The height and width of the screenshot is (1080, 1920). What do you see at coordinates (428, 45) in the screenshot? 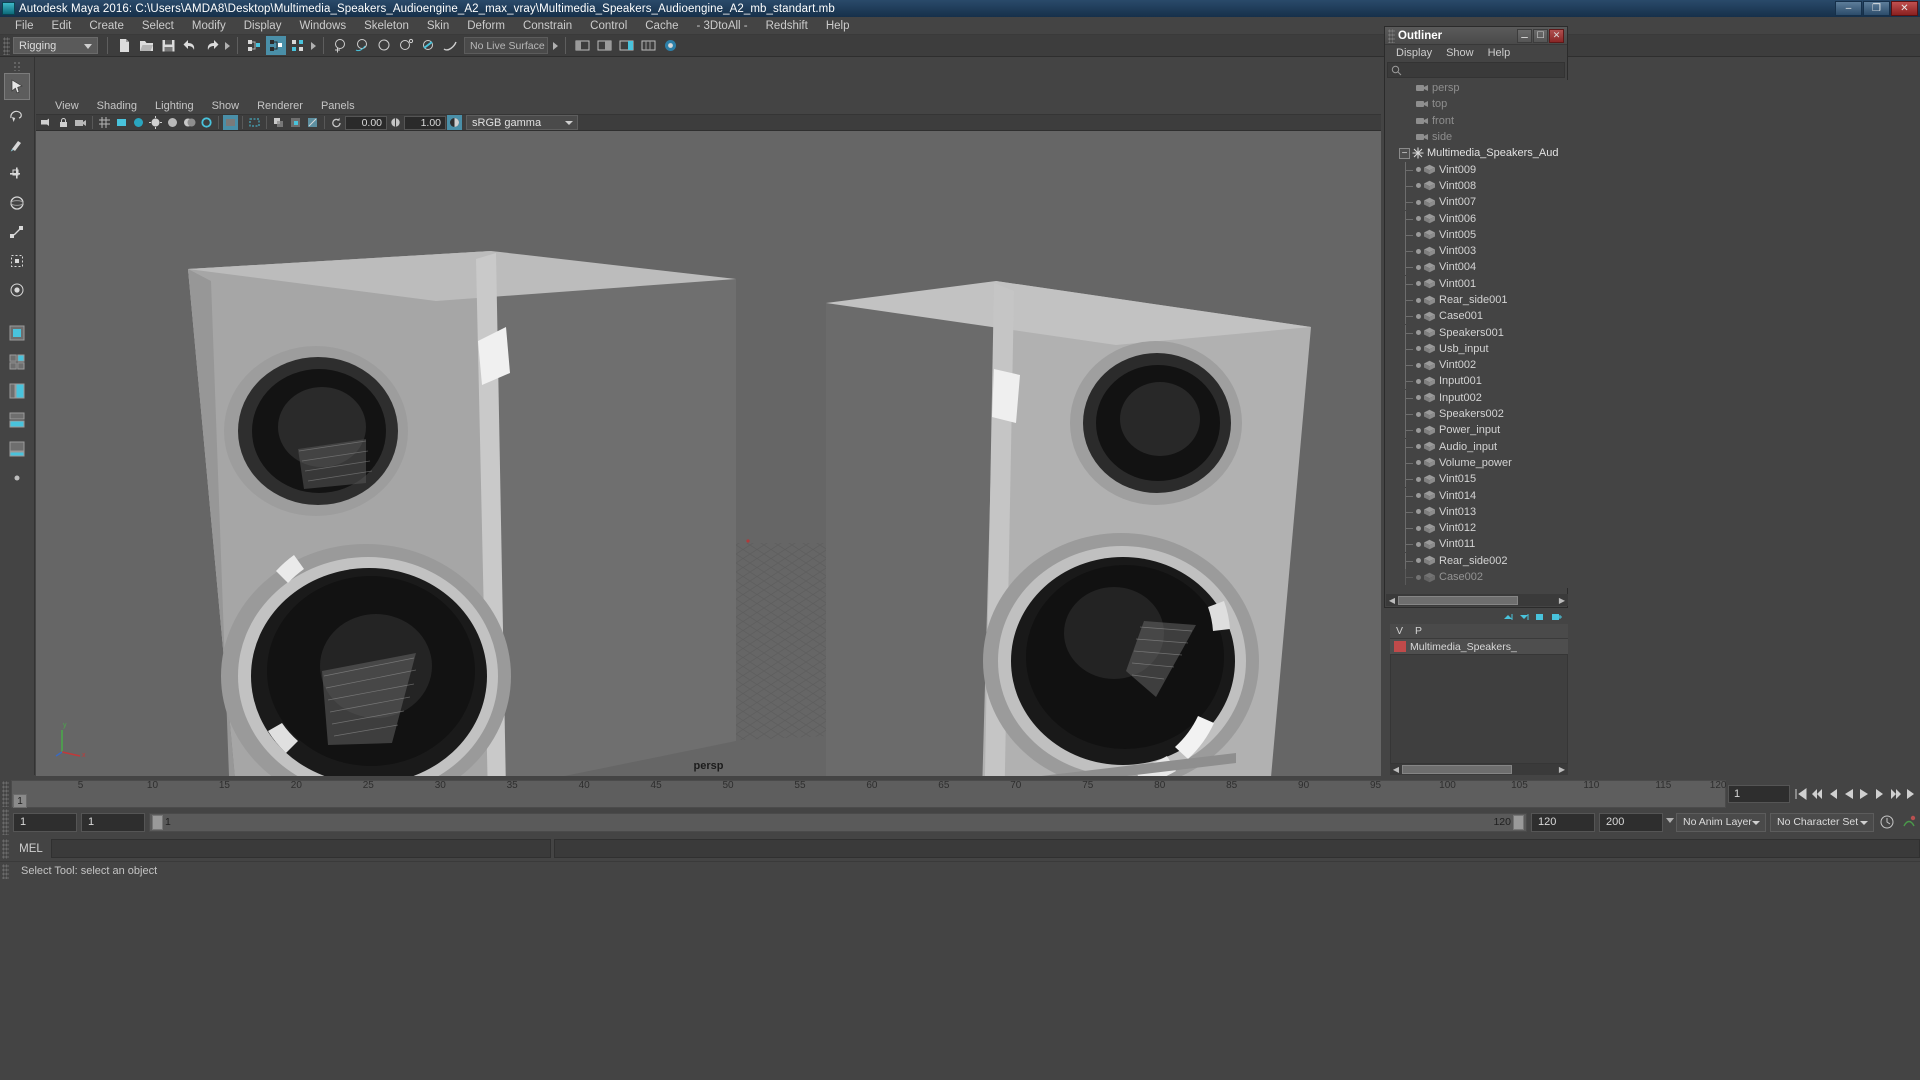
I see `snap-to-view-plane-icon` at bounding box center [428, 45].